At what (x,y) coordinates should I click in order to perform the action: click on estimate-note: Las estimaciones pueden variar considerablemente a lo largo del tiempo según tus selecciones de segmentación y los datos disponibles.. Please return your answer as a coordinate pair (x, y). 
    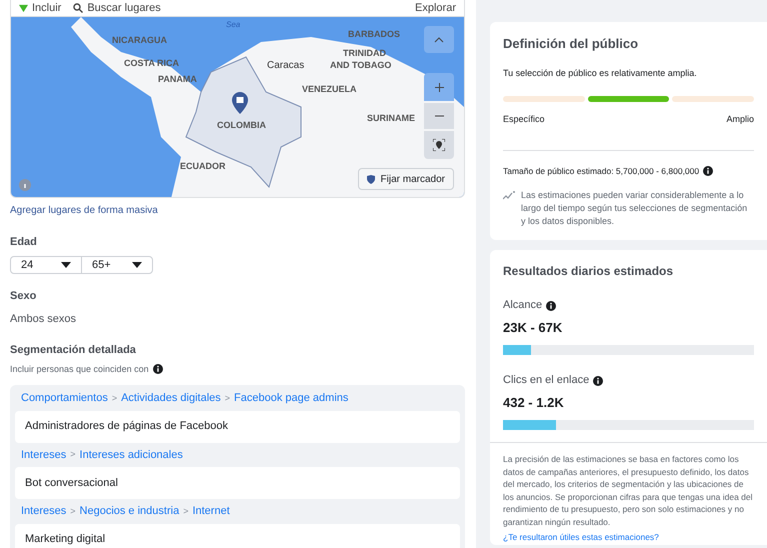
    Looking at the image, I should click on (634, 208).